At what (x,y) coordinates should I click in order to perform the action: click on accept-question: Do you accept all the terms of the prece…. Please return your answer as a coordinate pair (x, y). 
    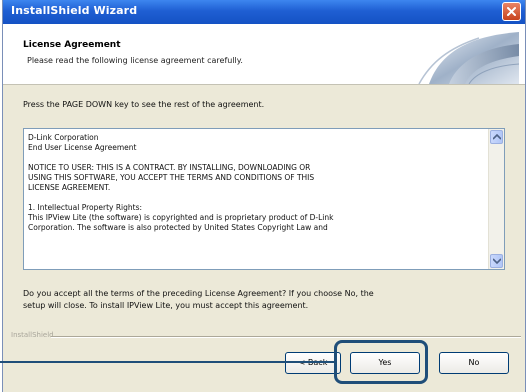
    Looking at the image, I should click on (266, 300).